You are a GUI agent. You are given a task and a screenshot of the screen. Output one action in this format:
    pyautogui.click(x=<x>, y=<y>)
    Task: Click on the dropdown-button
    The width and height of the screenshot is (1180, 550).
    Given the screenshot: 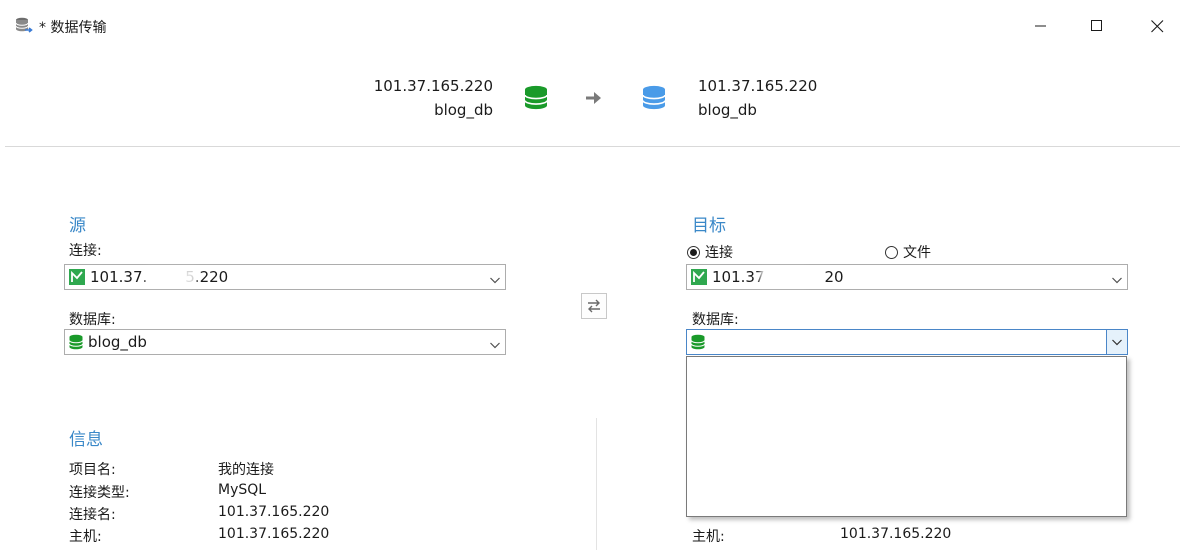 What is the action you would take?
    pyautogui.click(x=1116, y=342)
    